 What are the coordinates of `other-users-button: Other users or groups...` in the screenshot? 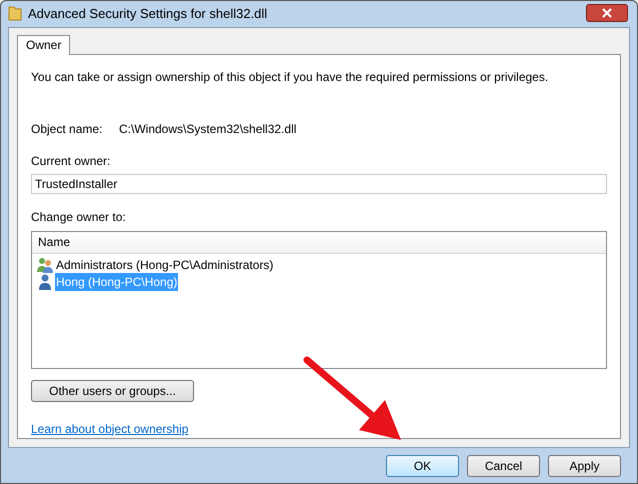 It's located at (112, 391).